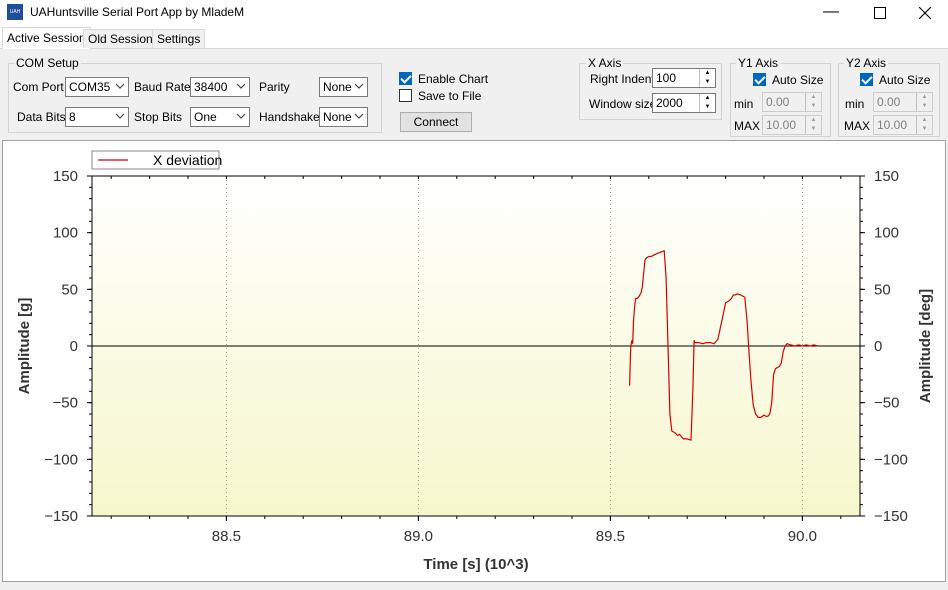  Describe the element at coordinates (886, 176) in the screenshot. I see `y2-tick-label: 150` at that location.